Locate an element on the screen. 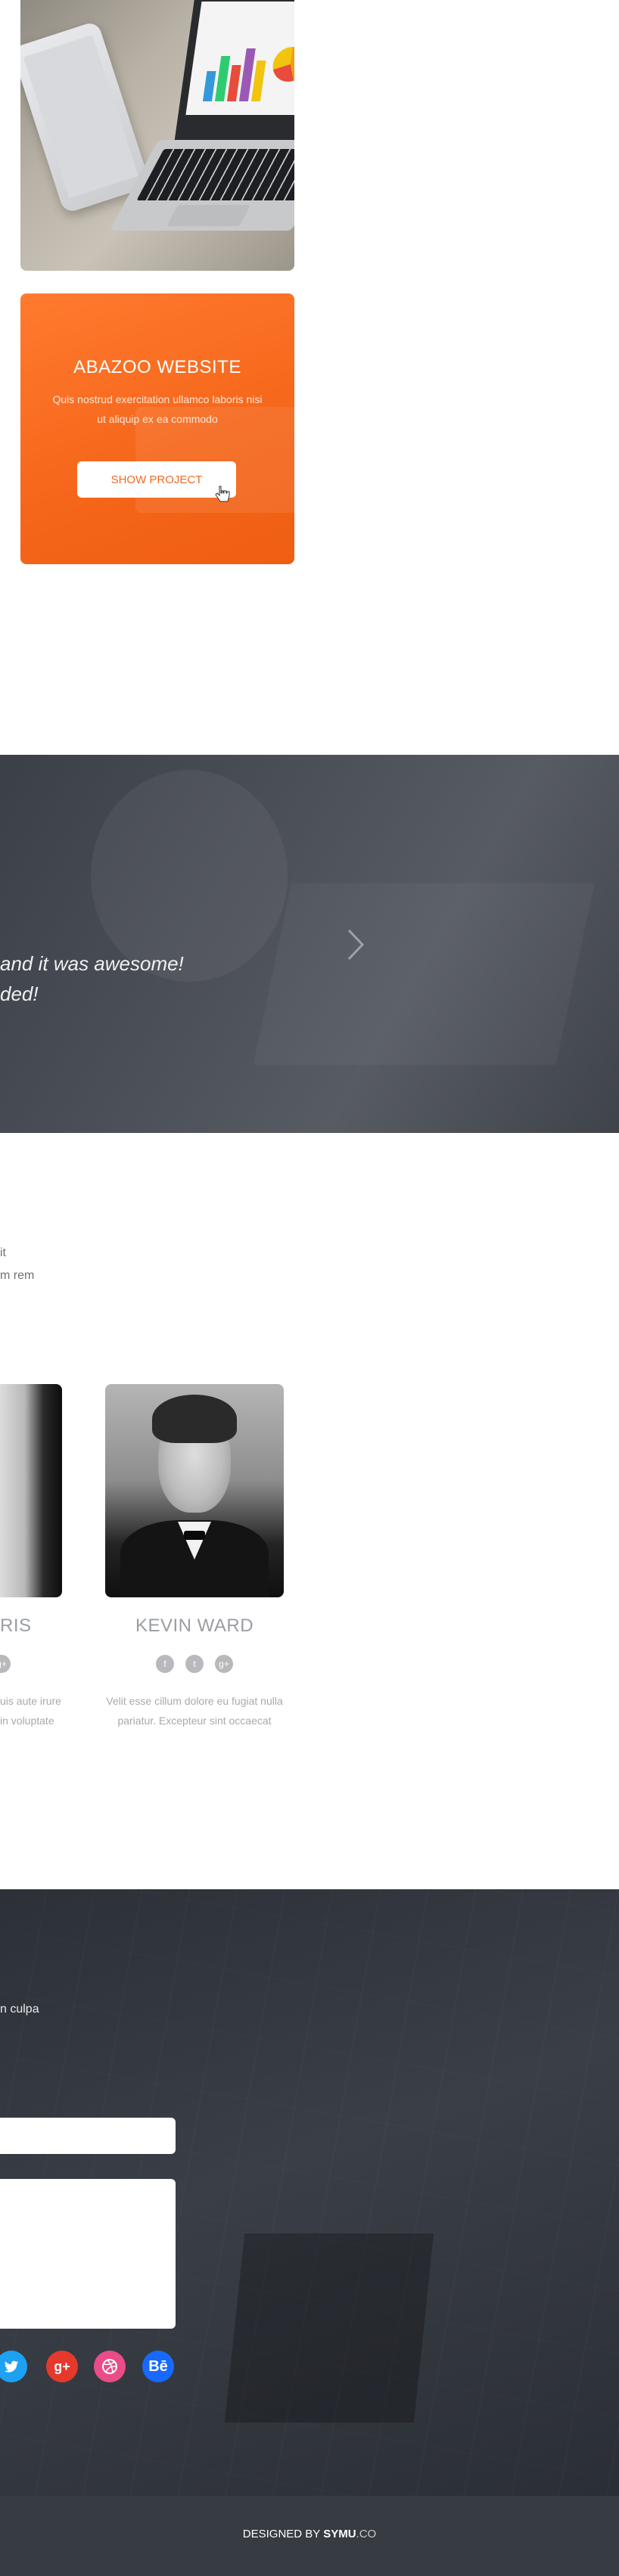  twitter-icon: t is located at coordinates (195, 1664).